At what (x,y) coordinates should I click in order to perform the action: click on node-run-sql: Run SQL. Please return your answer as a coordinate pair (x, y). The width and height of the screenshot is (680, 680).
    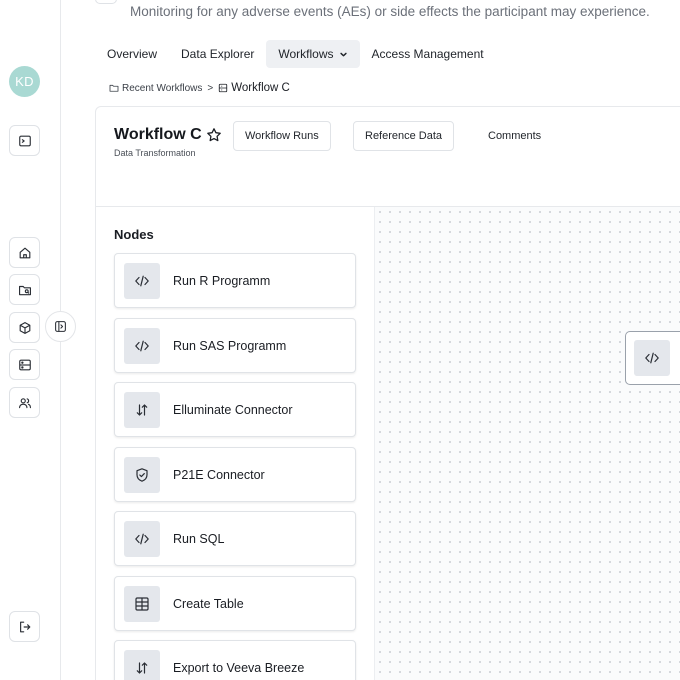
    Looking at the image, I should click on (235, 538).